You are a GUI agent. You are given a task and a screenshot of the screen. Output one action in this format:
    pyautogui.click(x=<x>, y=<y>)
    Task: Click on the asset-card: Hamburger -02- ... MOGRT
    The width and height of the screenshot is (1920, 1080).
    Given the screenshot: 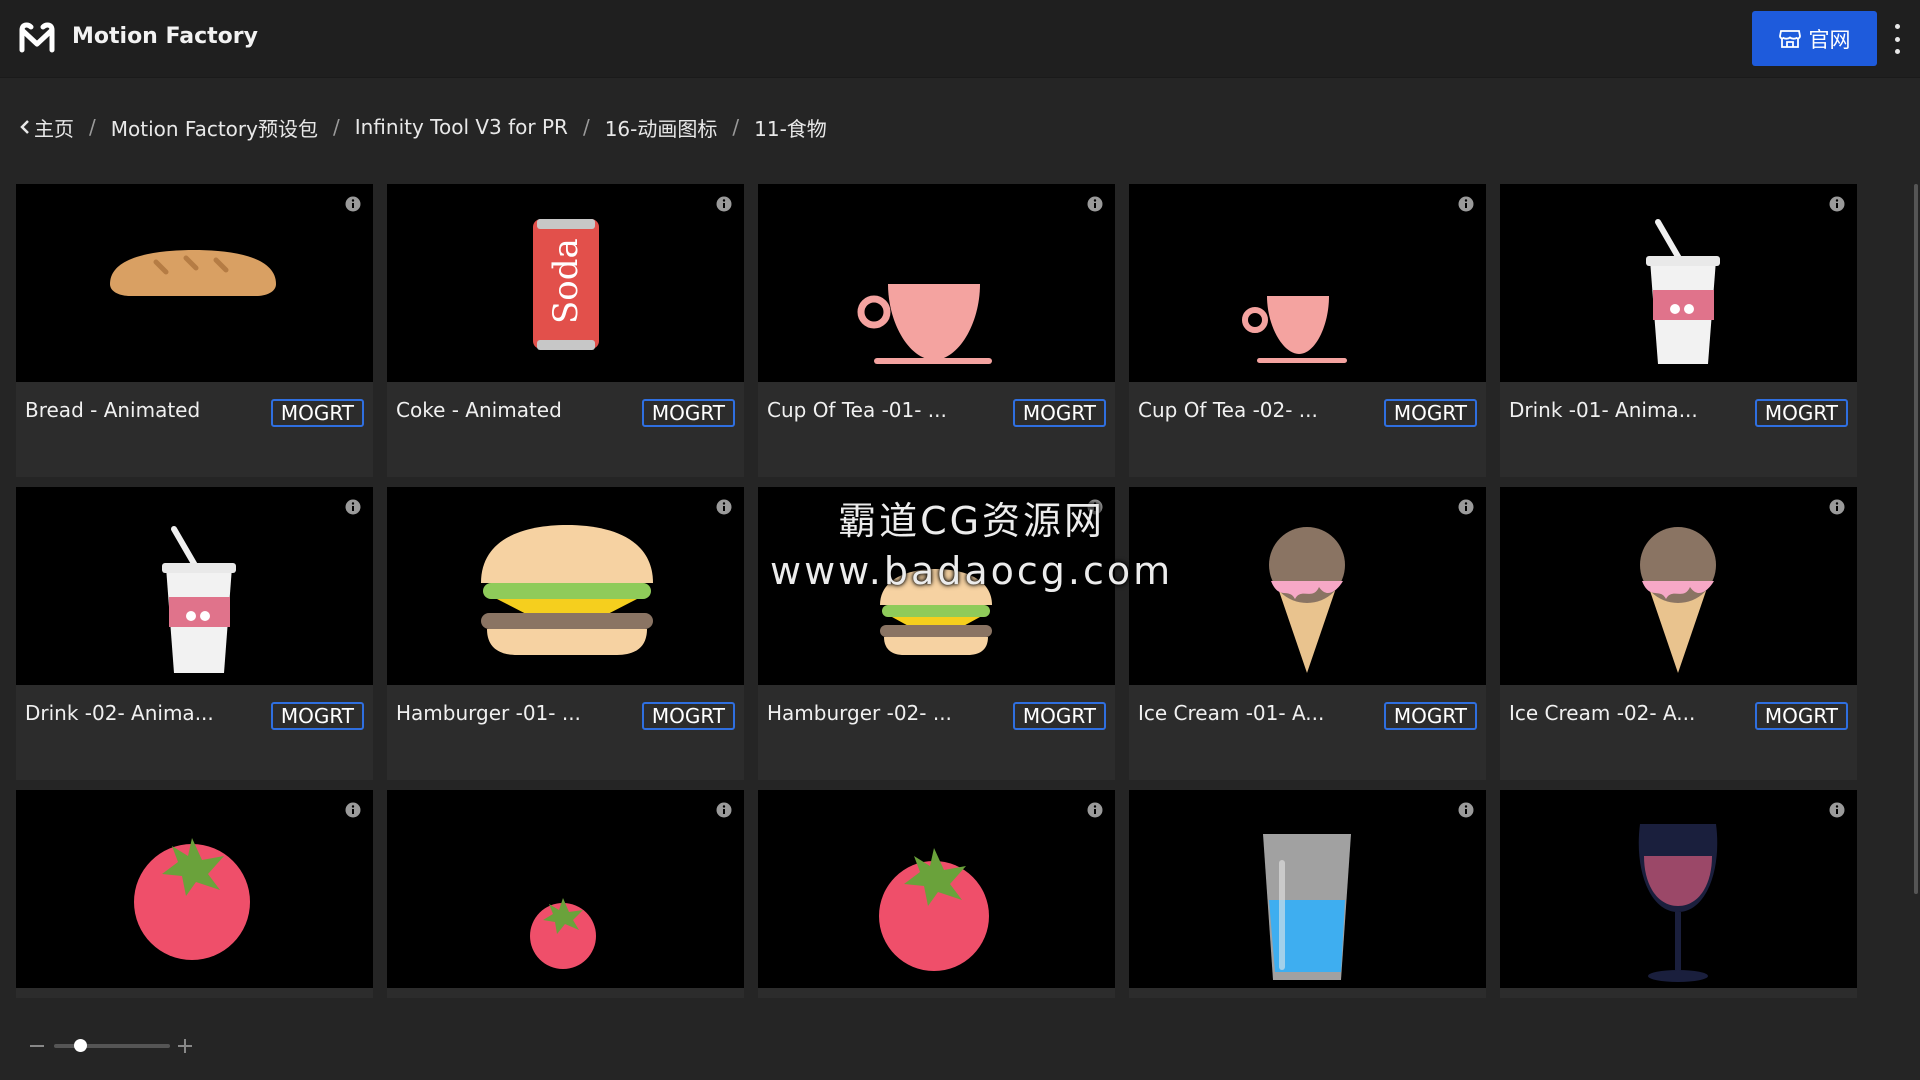 What is the action you would take?
    pyautogui.click(x=936, y=633)
    